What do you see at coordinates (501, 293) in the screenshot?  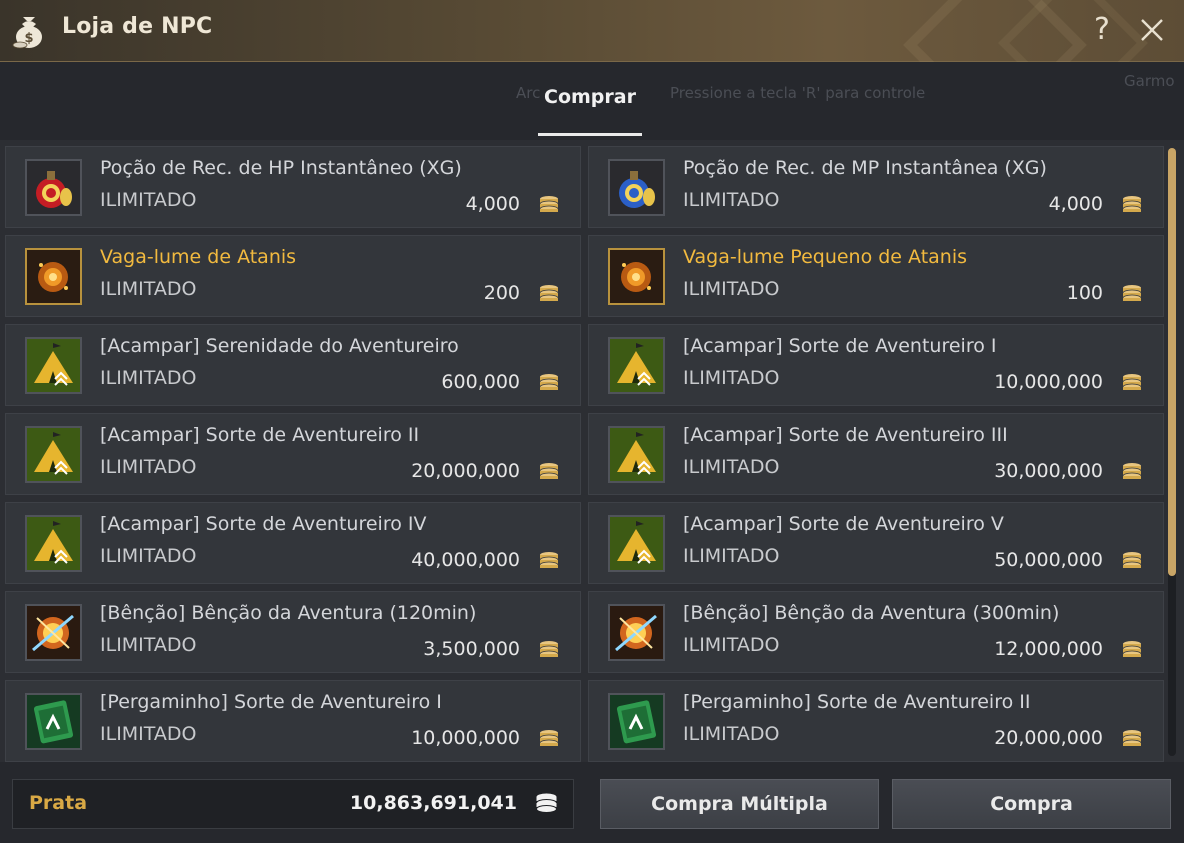 I see `item-price: 200` at bounding box center [501, 293].